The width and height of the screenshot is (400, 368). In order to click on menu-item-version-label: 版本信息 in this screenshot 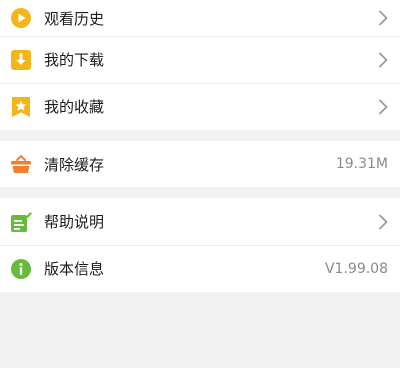, I will do `click(74, 269)`.